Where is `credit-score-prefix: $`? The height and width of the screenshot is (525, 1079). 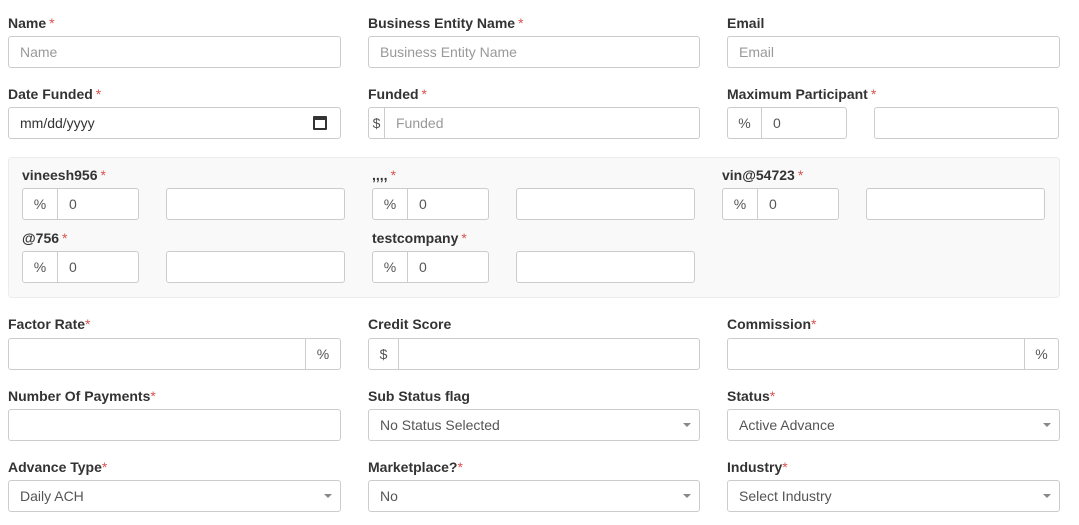
credit-score-prefix: $ is located at coordinates (383, 354).